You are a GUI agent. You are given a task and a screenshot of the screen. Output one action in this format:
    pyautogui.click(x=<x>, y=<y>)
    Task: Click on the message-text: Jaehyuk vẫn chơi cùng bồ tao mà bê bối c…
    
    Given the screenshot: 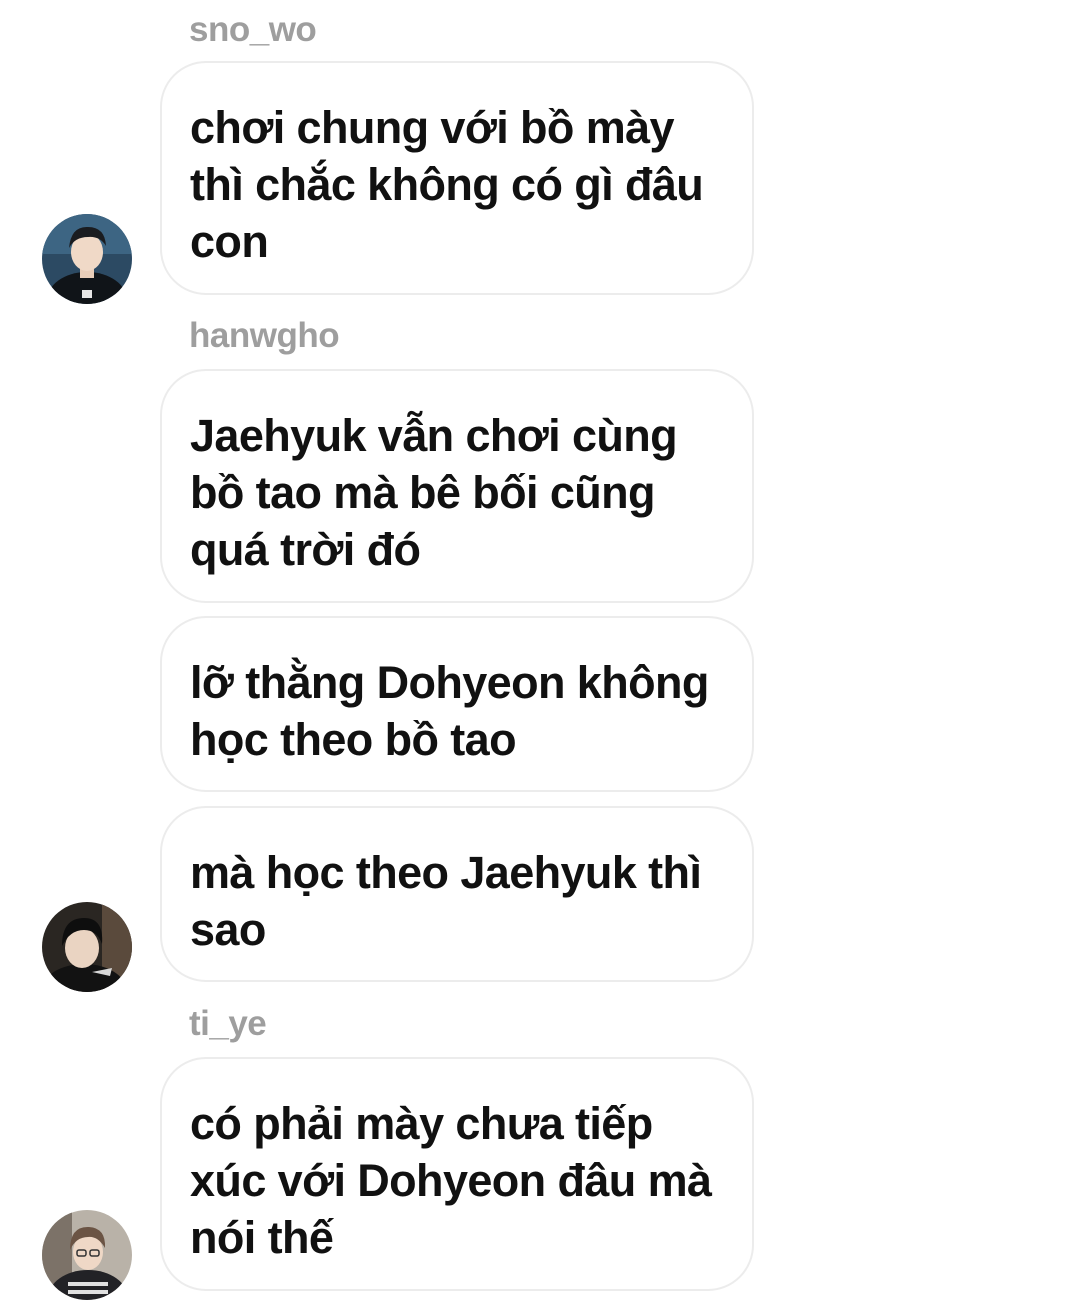 What is the action you would take?
    pyautogui.click(x=434, y=492)
    